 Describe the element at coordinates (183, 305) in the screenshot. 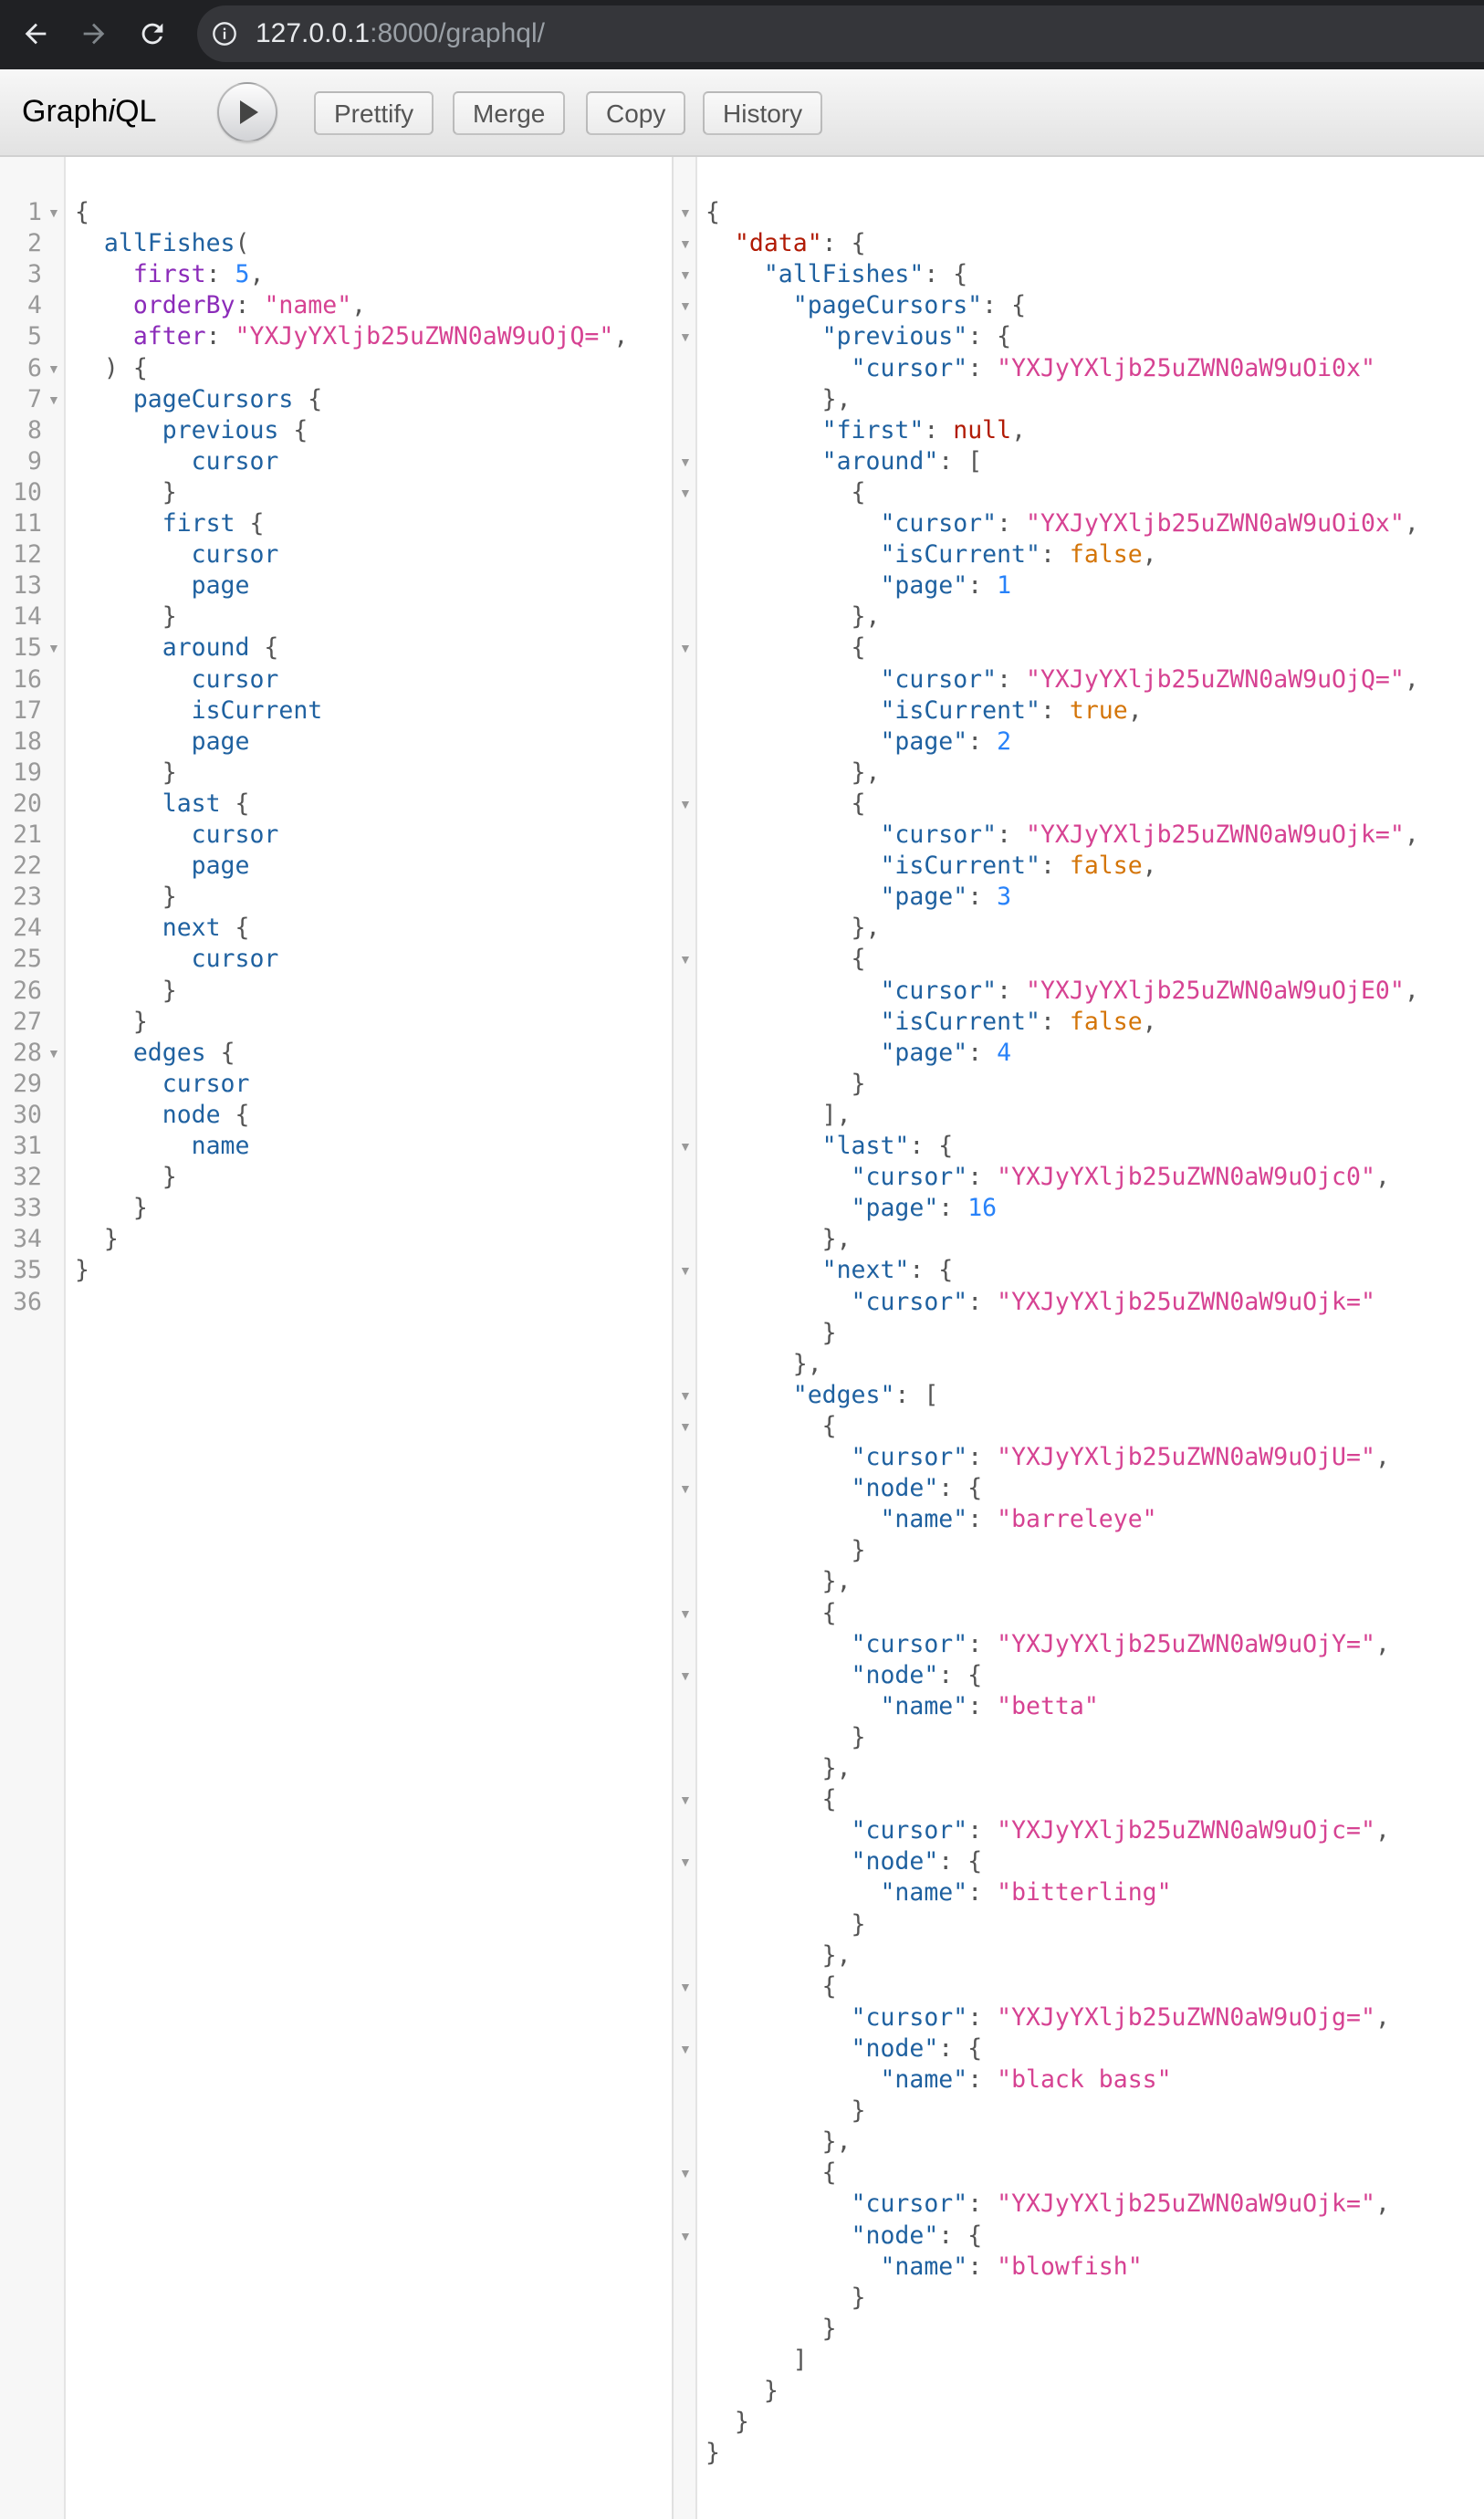

I see `code-token: orderBy` at that location.